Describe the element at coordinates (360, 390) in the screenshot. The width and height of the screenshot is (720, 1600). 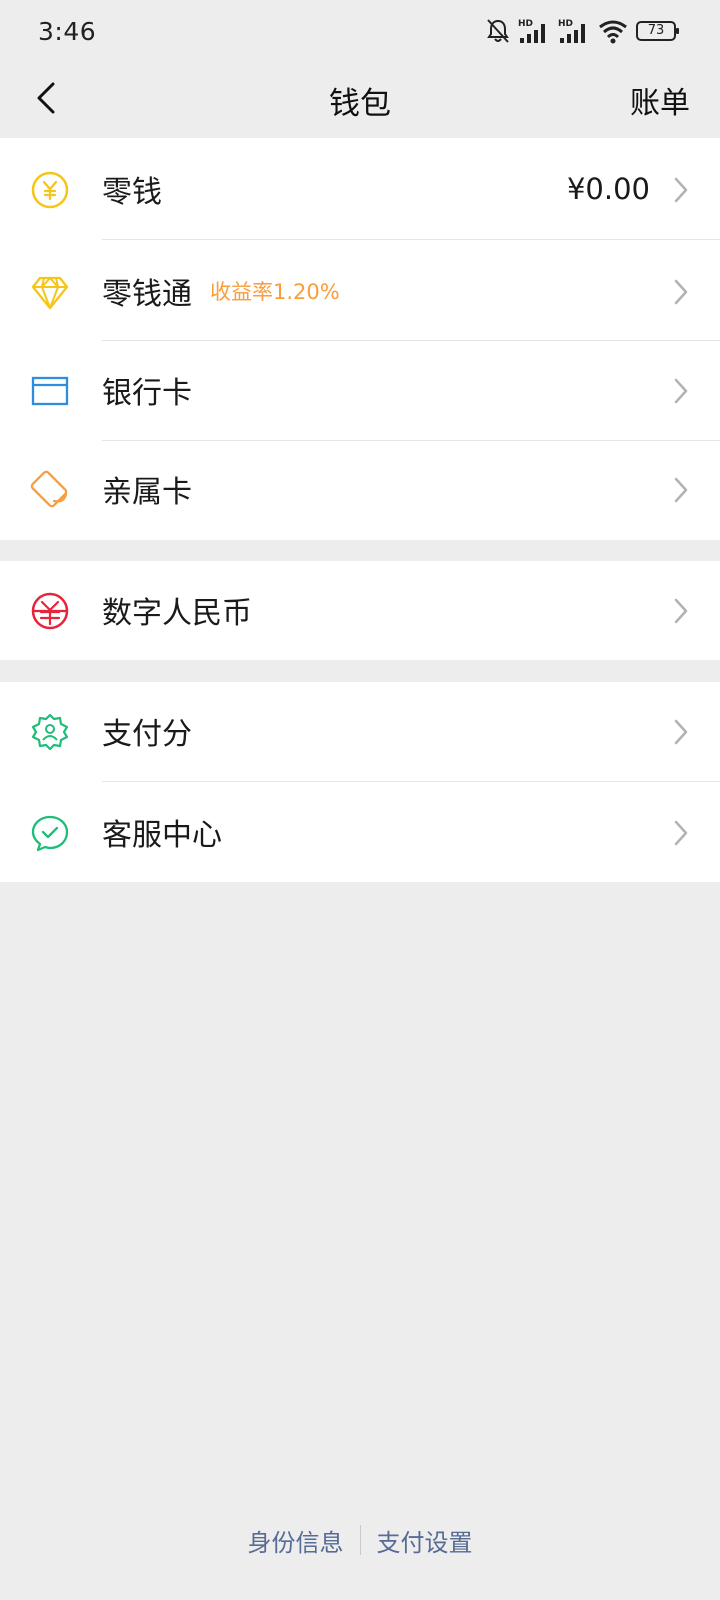
I see `bank-card-row: 银行卡` at that location.